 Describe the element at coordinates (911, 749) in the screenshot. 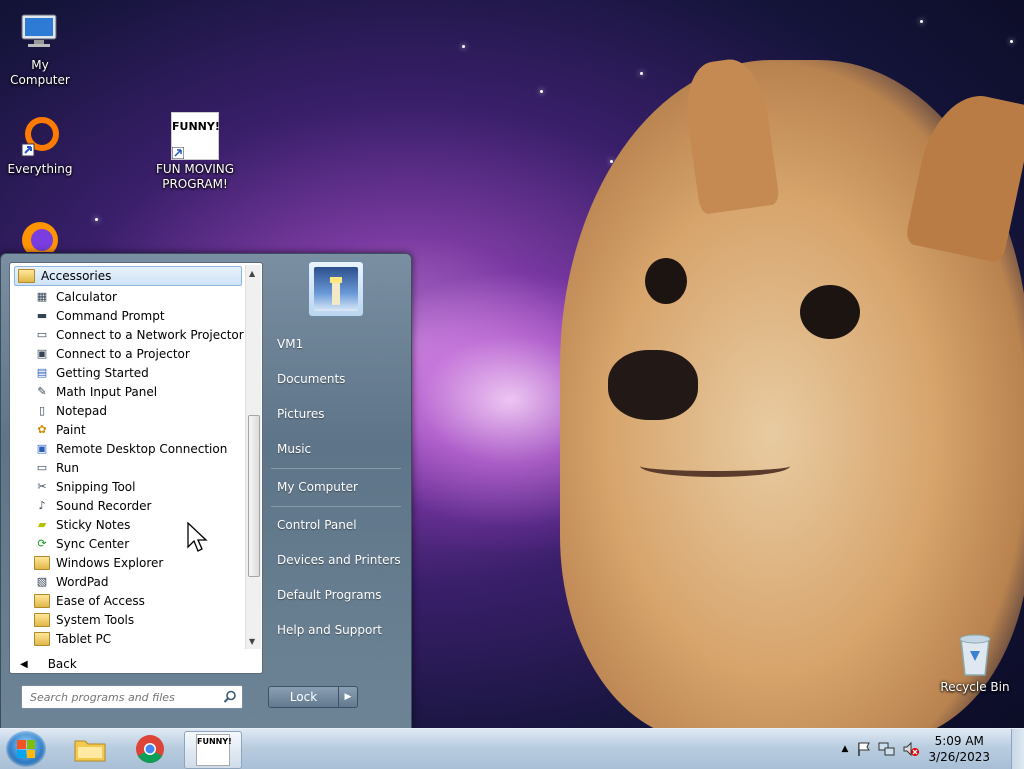

I see `volume-muted-icon` at that location.